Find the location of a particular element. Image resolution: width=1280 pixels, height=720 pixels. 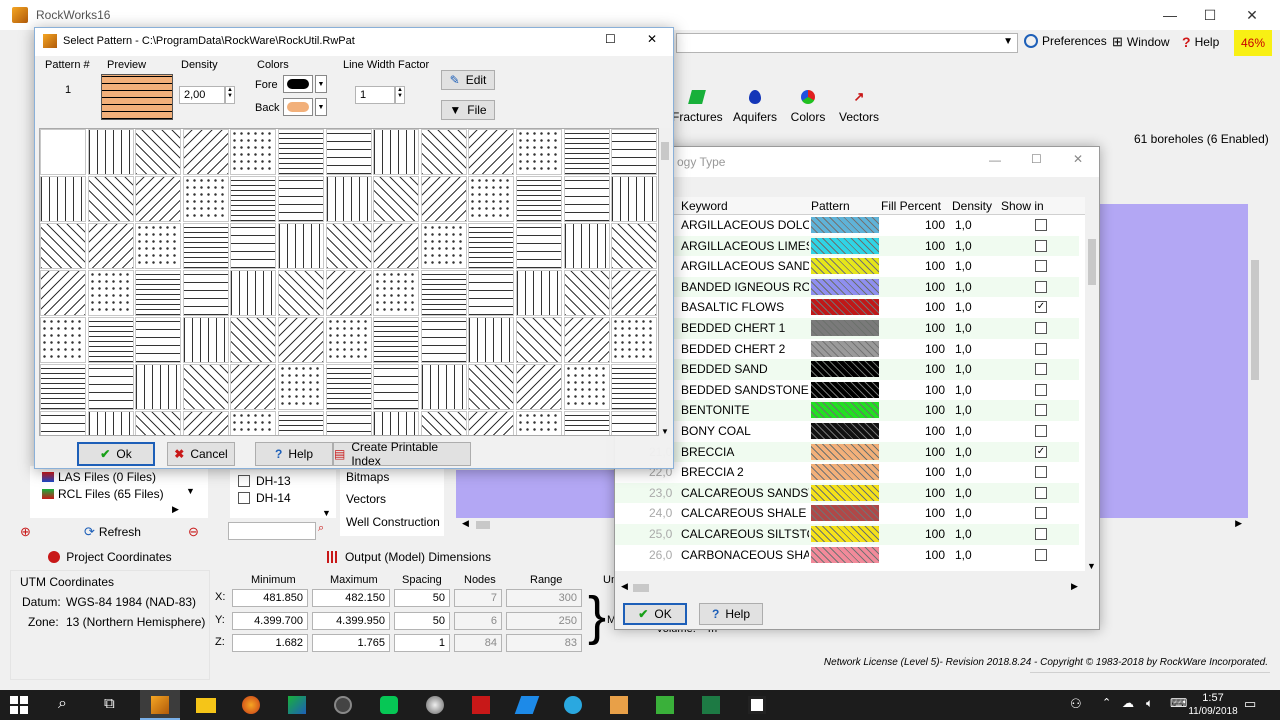

preferences-button: Preferences is located at coordinates (1065, 41).